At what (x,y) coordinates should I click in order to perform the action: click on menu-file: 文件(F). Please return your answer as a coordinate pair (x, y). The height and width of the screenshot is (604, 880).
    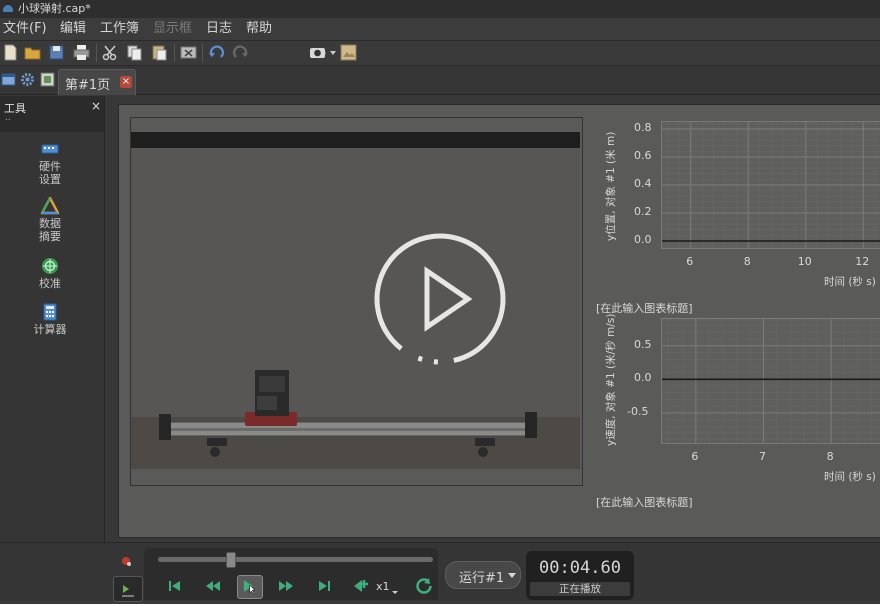
    Looking at the image, I should click on (25, 29).